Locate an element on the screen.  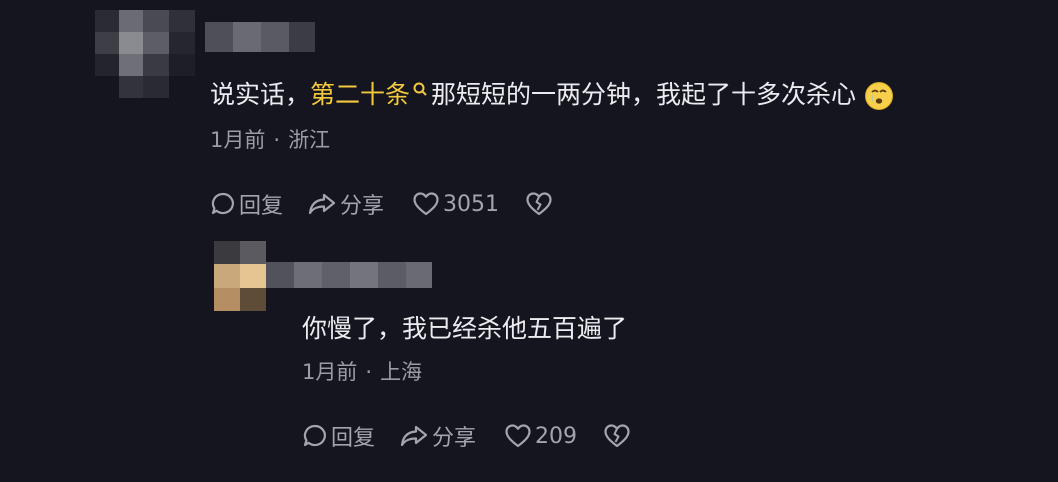
reply-location: 上海 is located at coordinates (401, 372).